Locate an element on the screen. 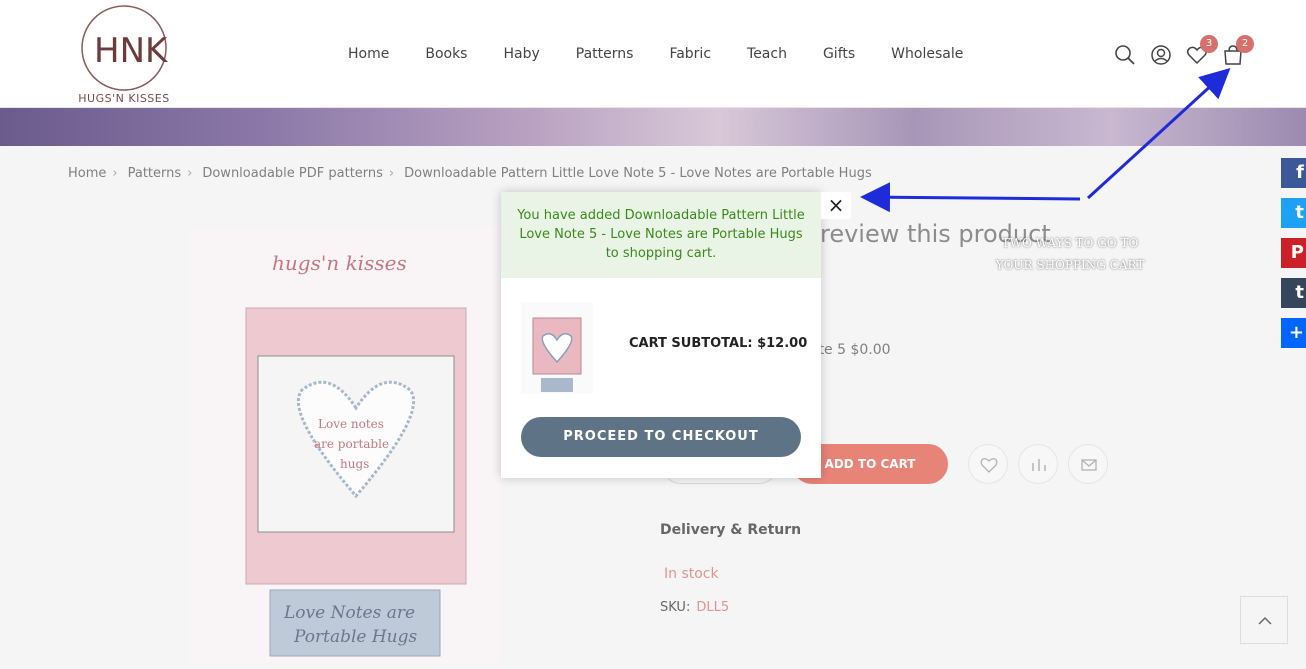  pinterest-icon: P is located at coordinates (1293, 253).